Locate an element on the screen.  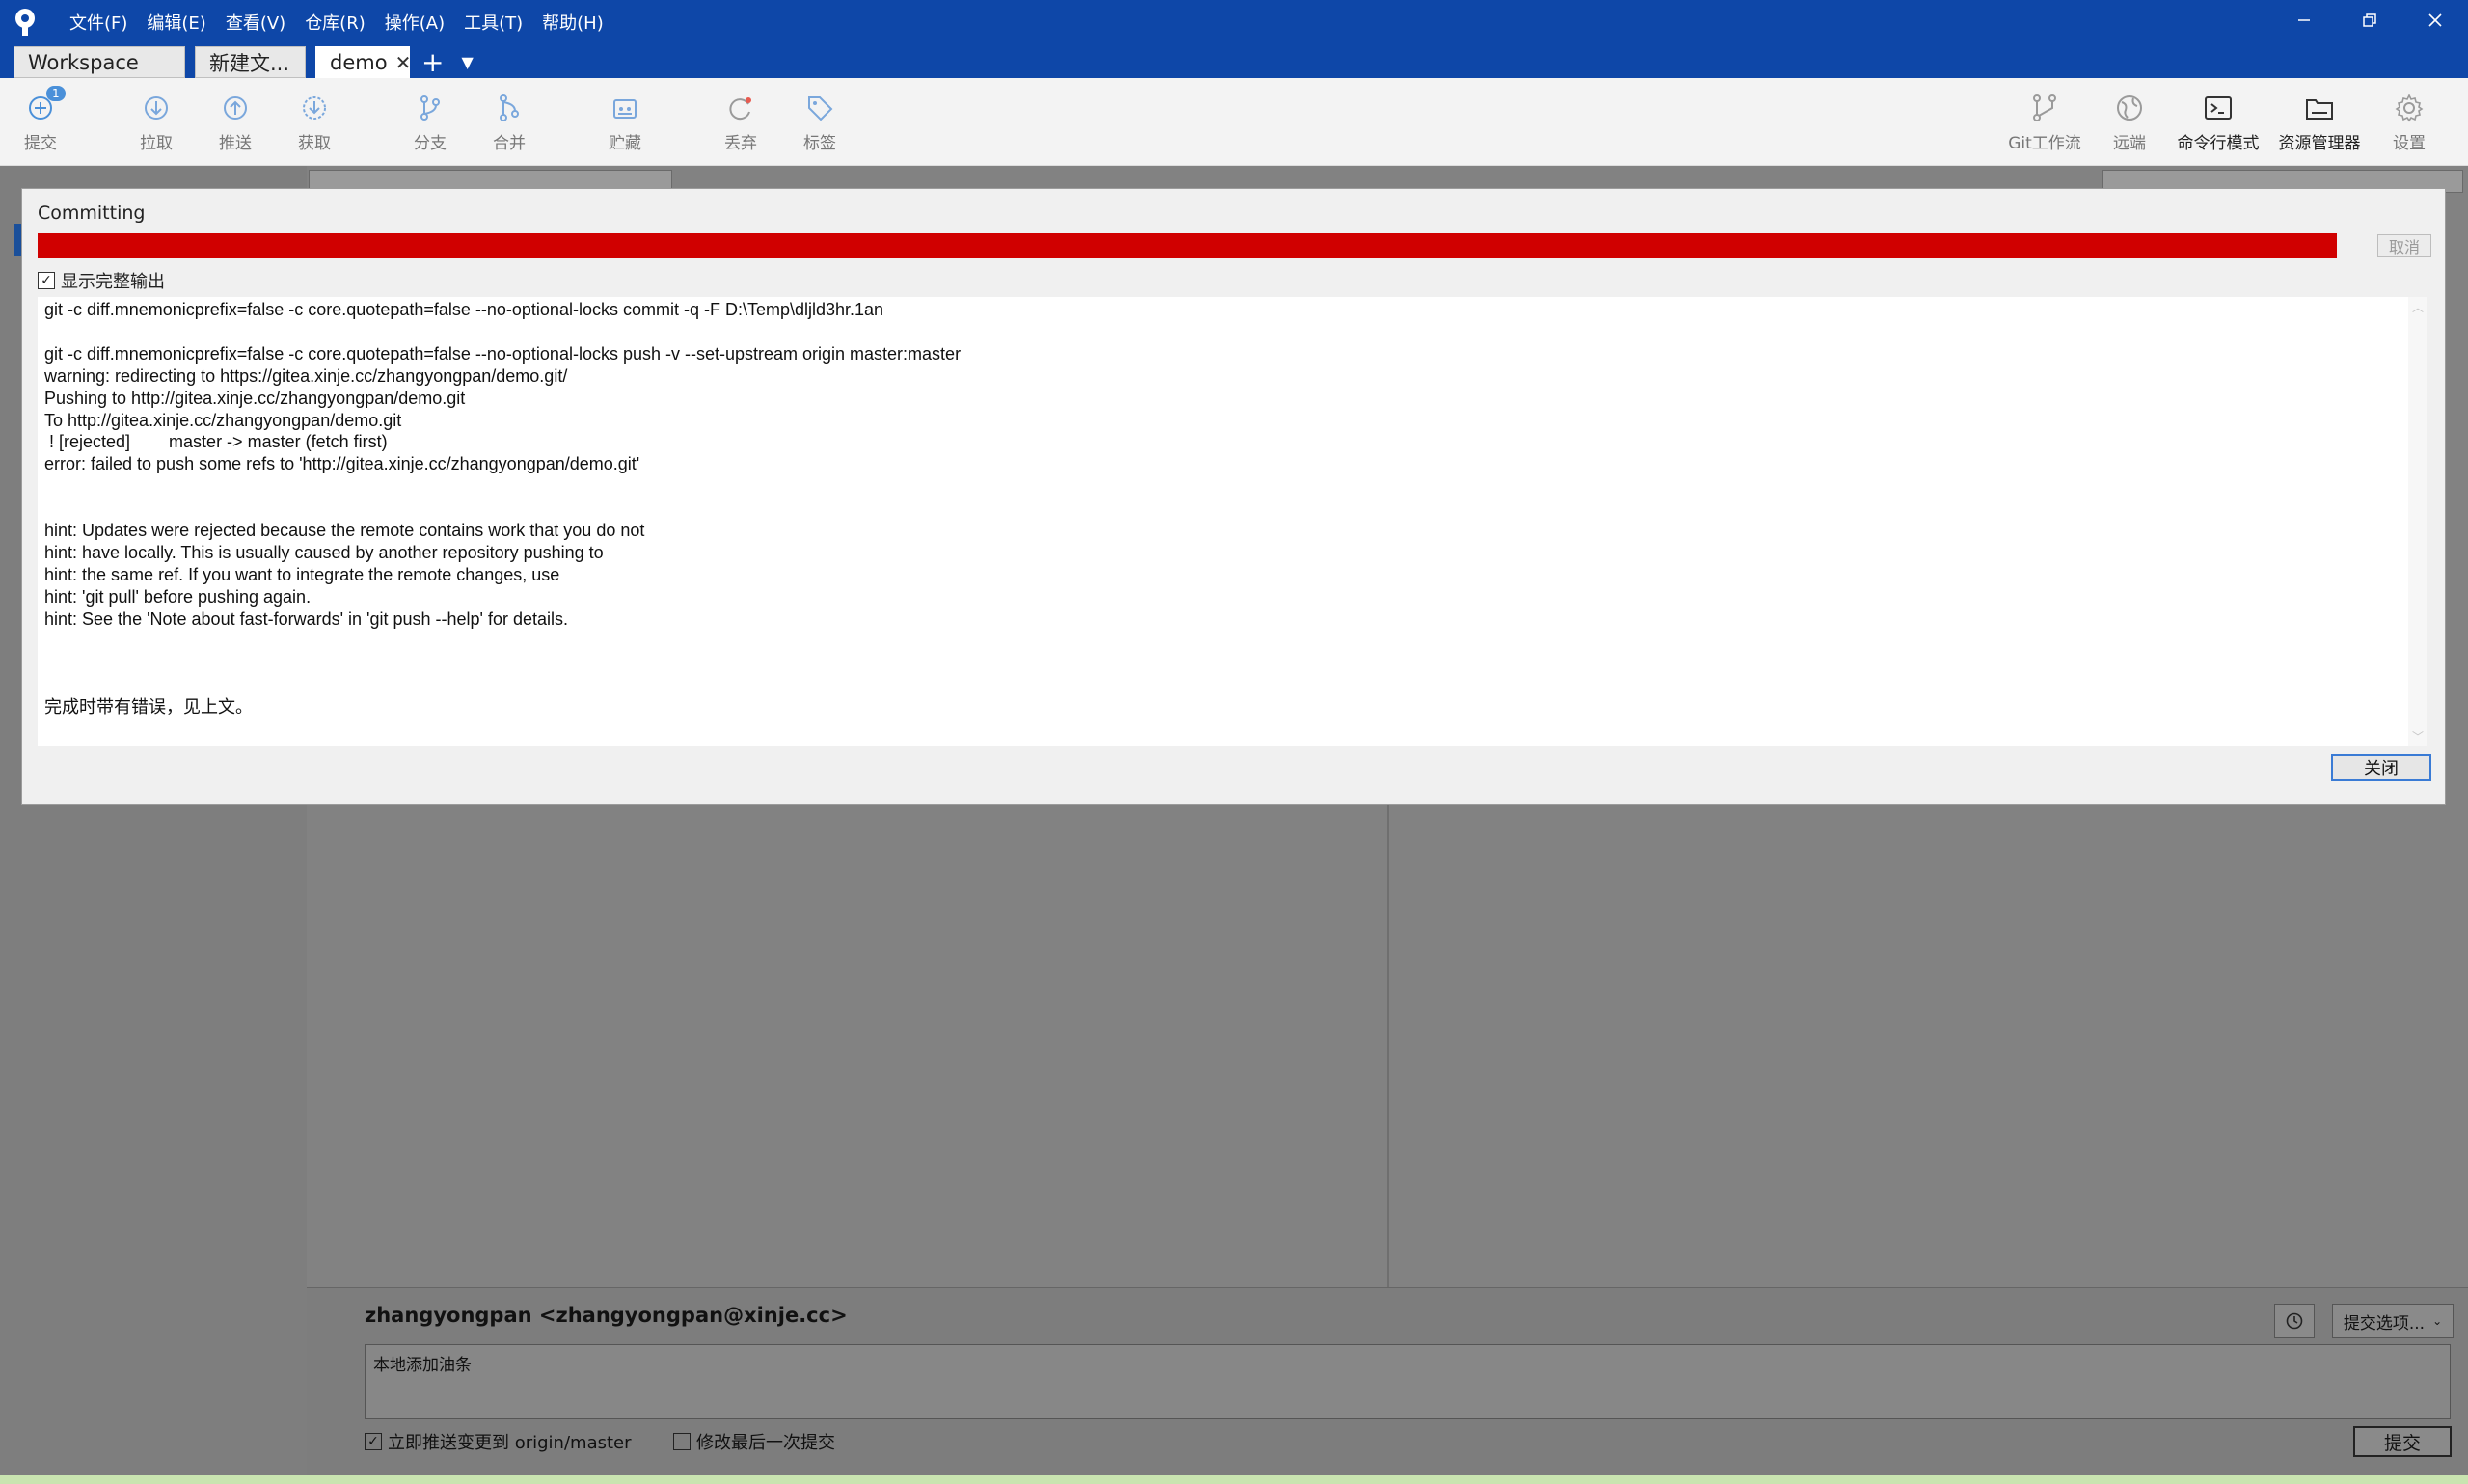
merge-icon is located at coordinates (509, 107).